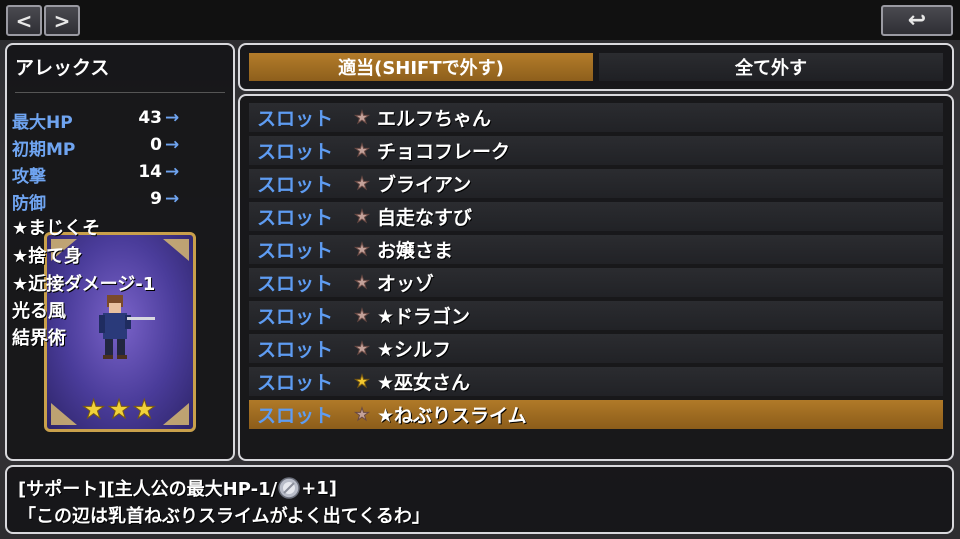  Describe the element at coordinates (42, 123) in the screenshot. I see `stat-label: 最大HP` at that location.